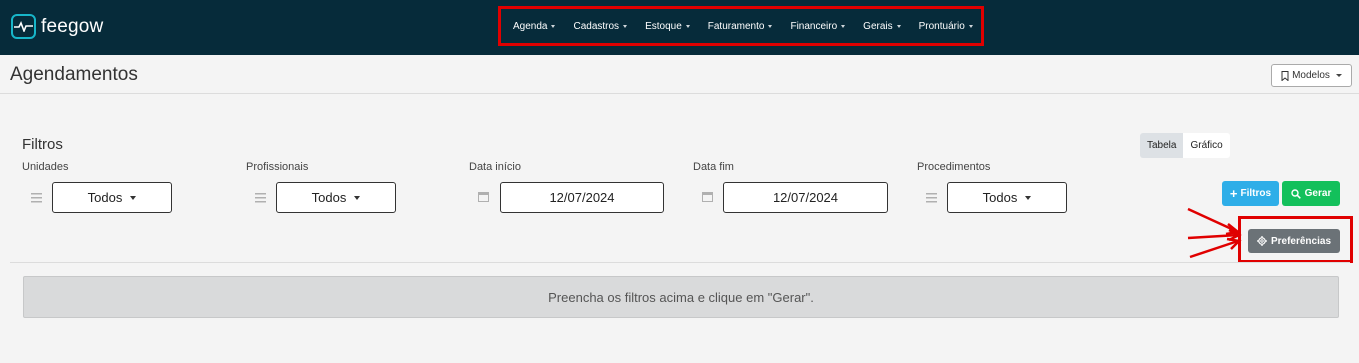  Describe the element at coordinates (1233, 193) in the screenshot. I see `plus-icon: +` at that location.